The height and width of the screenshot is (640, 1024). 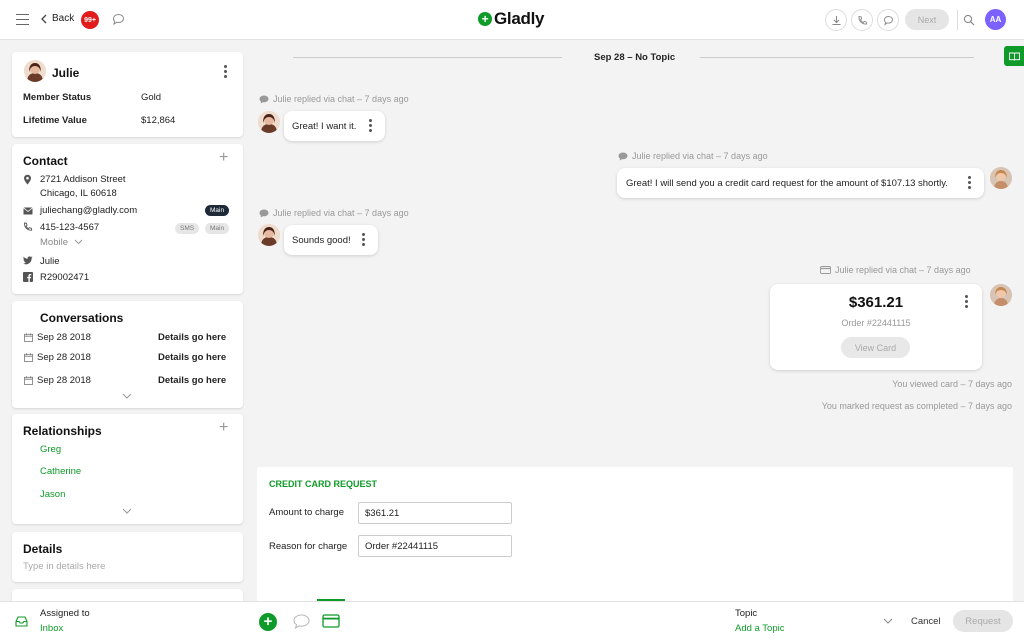 What do you see at coordinates (321, 240) in the screenshot?
I see `message-text: Sounds good!` at bounding box center [321, 240].